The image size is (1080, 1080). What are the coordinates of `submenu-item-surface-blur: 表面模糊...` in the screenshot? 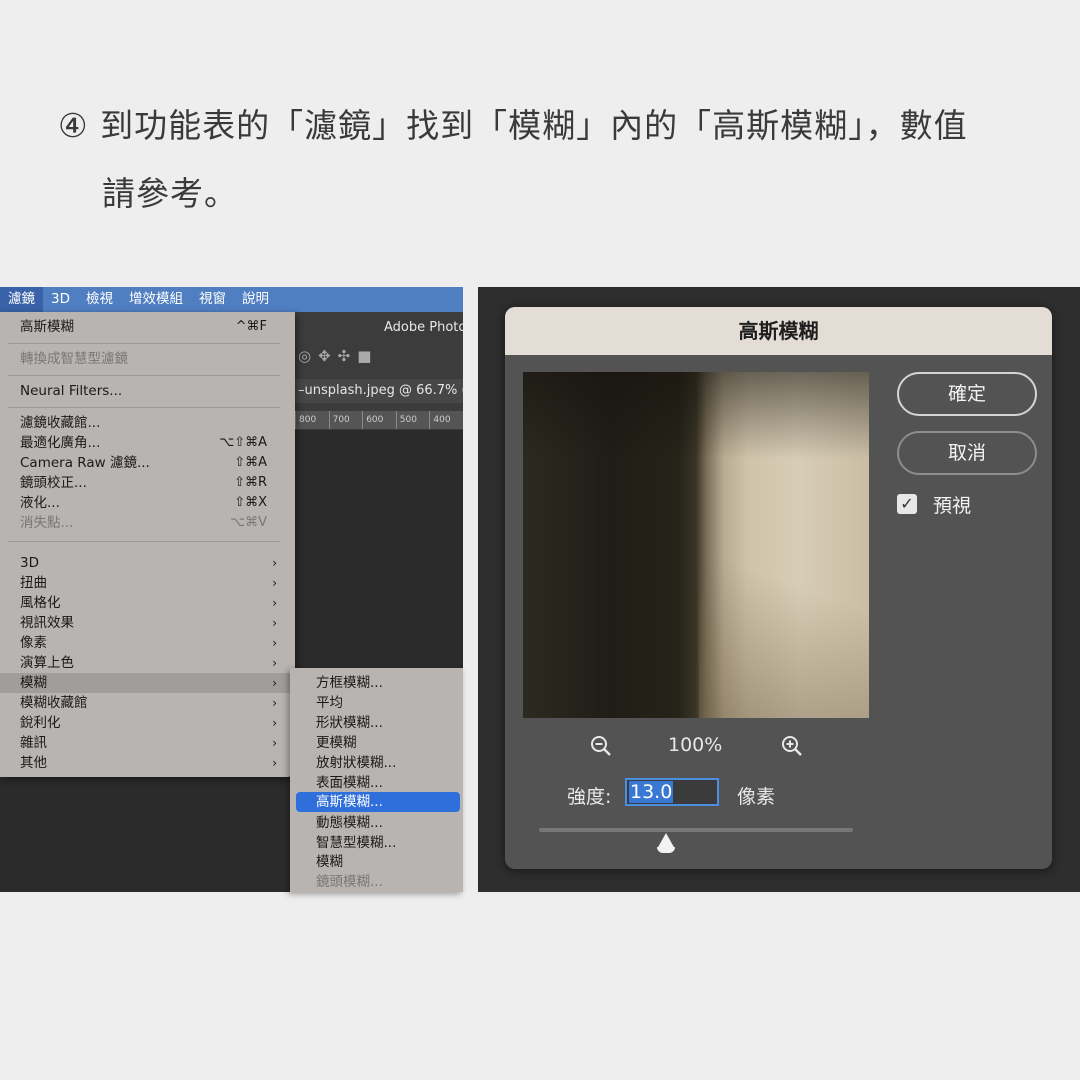 It's located at (376, 783).